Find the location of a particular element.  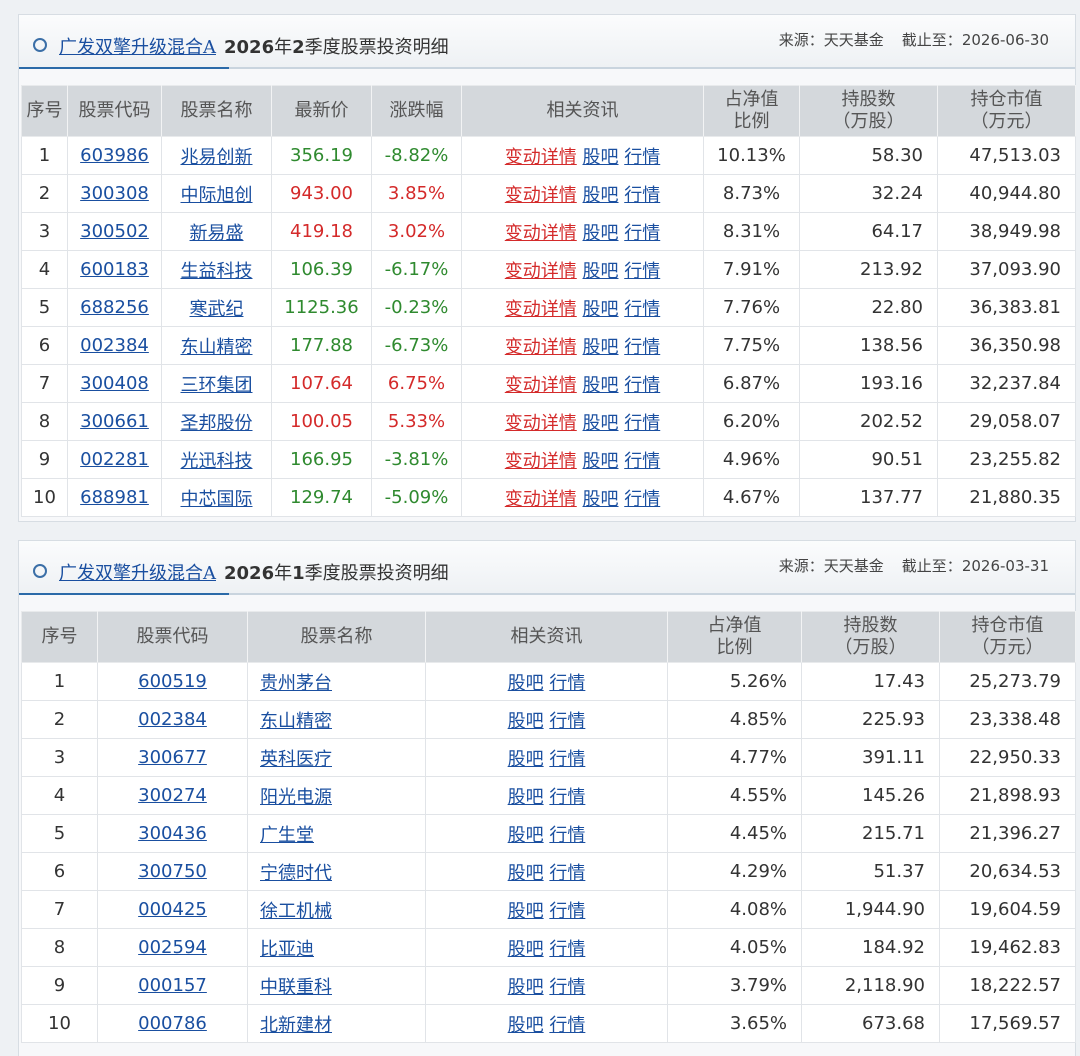

stock-name-link: 中芯国际 is located at coordinates (217, 499).